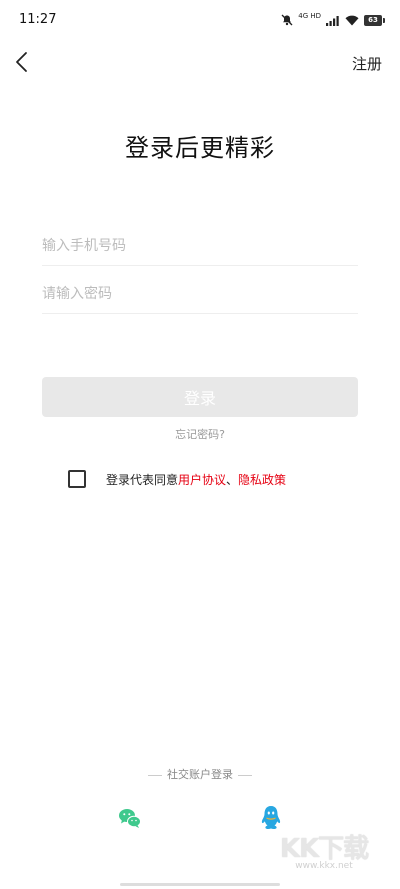 The image size is (400, 889). I want to click on network-label: 4G HD, so click(309, 15).